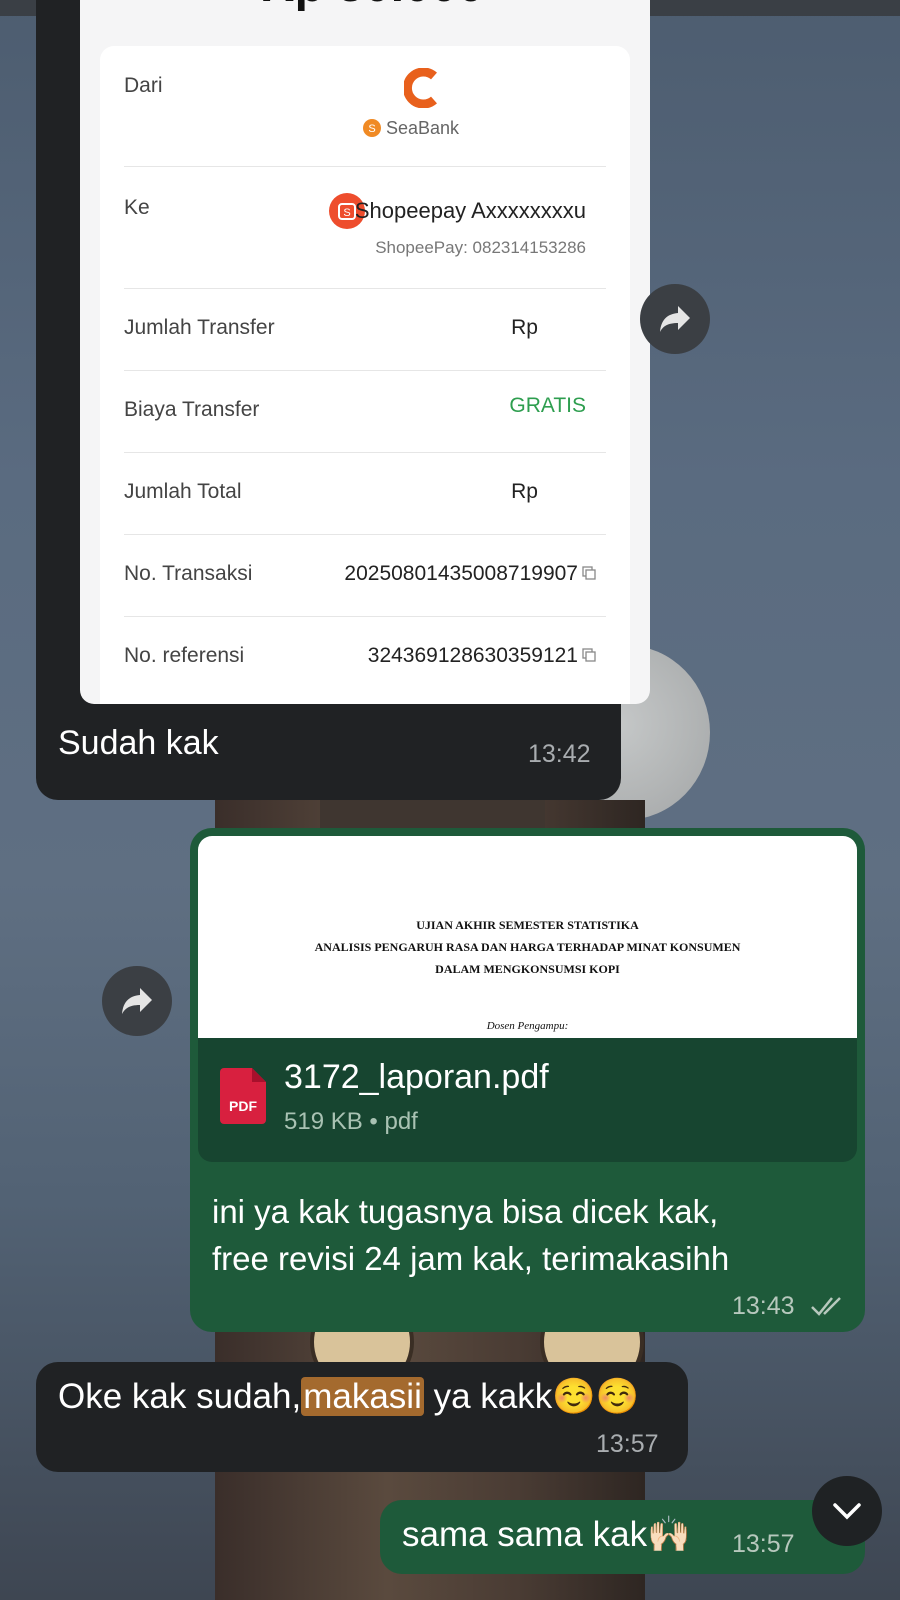 This screenshot has height=1600, width=900. Describe the element at coordinates (188, 573) in the screenshot. I see `transaction-number-label: No. Transaksi` at that location.